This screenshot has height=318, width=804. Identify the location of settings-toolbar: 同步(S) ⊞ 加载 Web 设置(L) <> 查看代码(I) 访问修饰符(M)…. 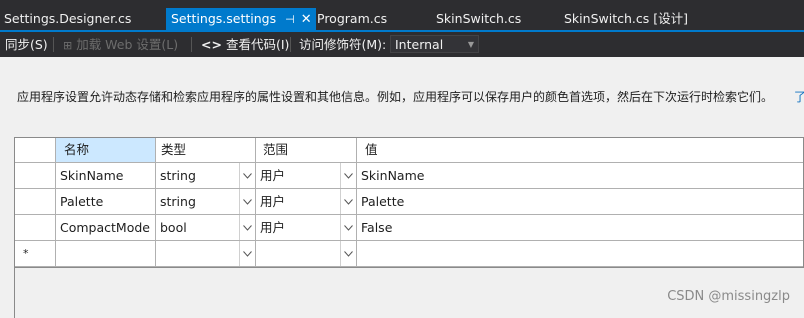
(402, 44).